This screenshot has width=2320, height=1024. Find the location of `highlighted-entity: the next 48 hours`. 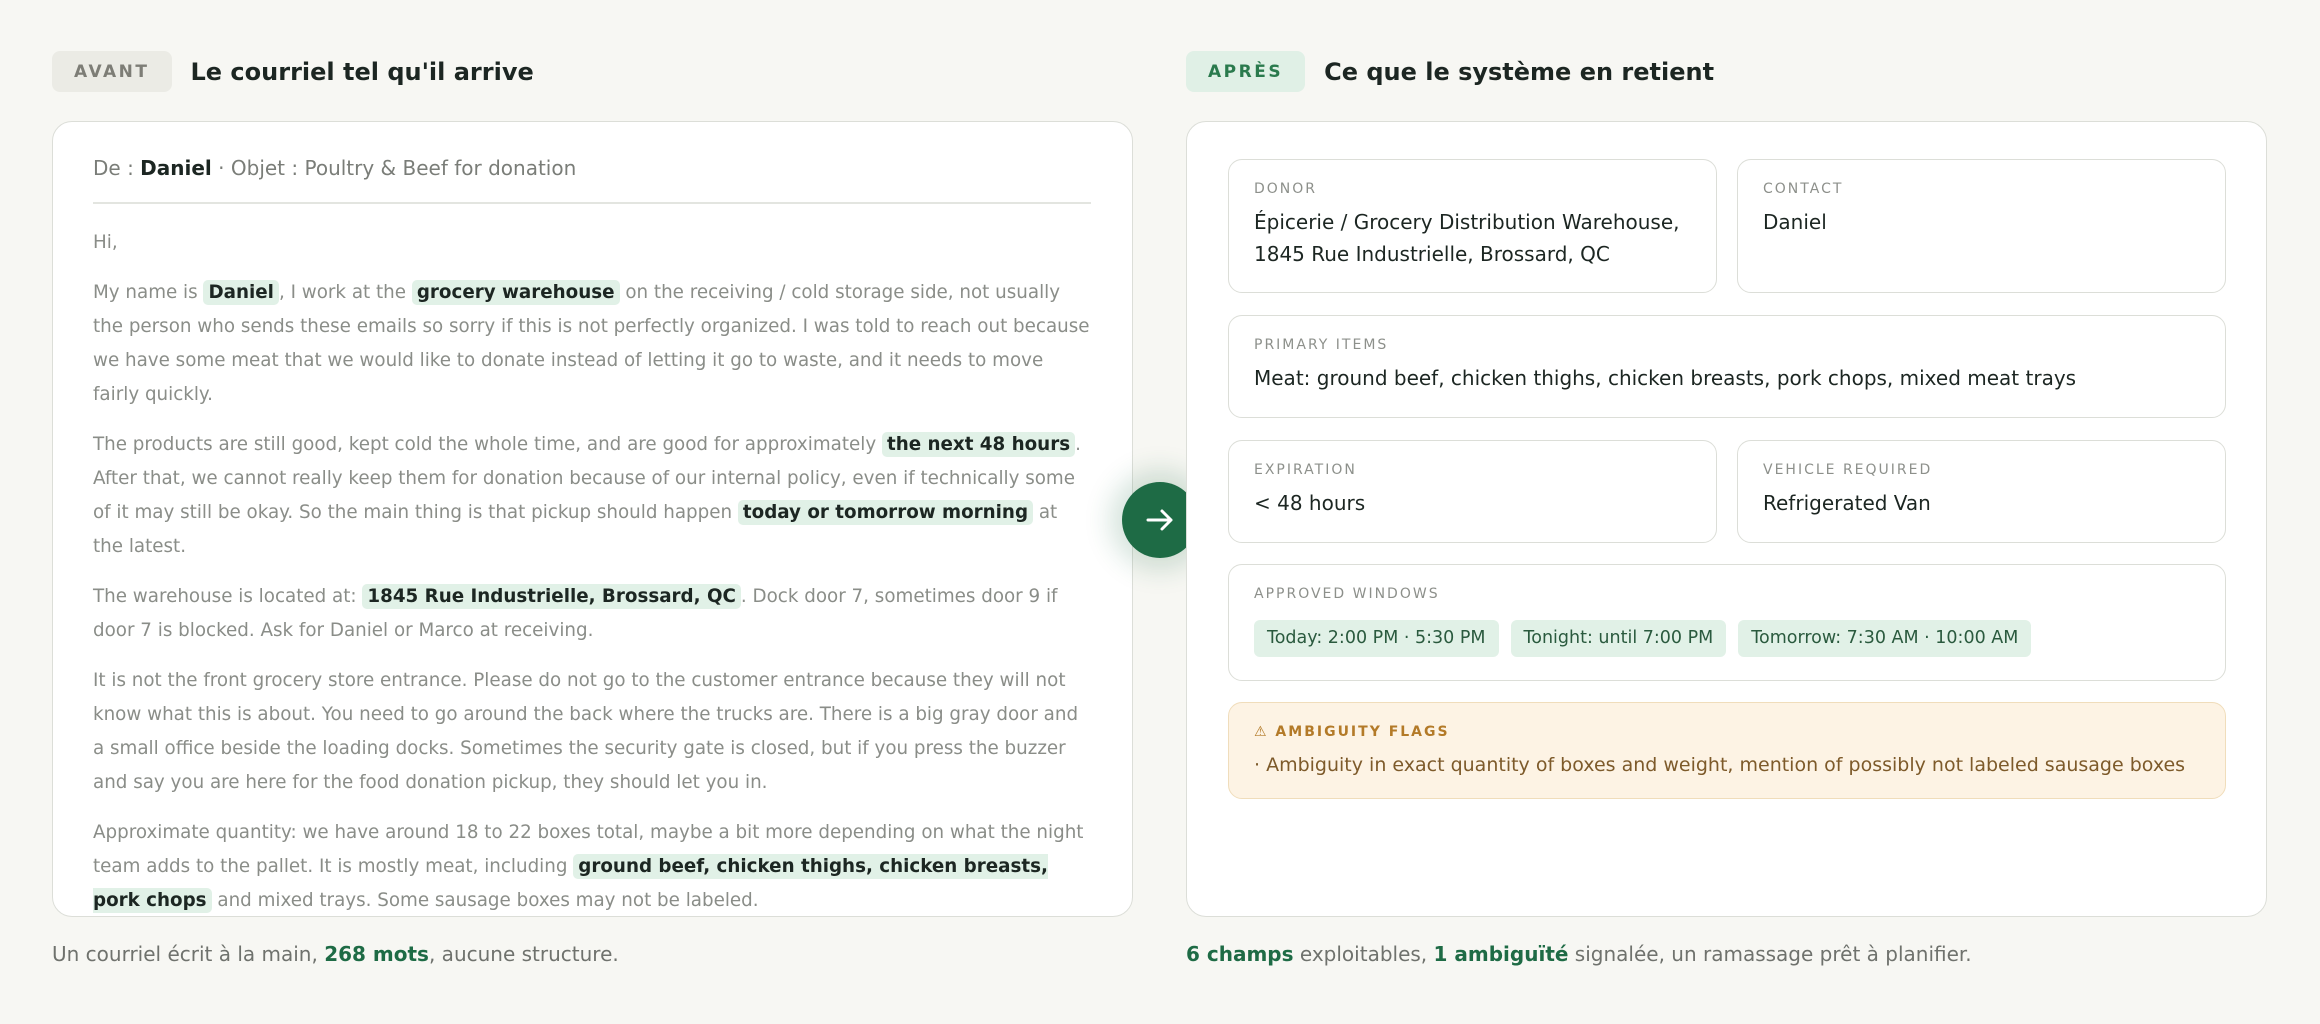

highlighted-entity: the next 48 hours is located at coordinates (978, 444).